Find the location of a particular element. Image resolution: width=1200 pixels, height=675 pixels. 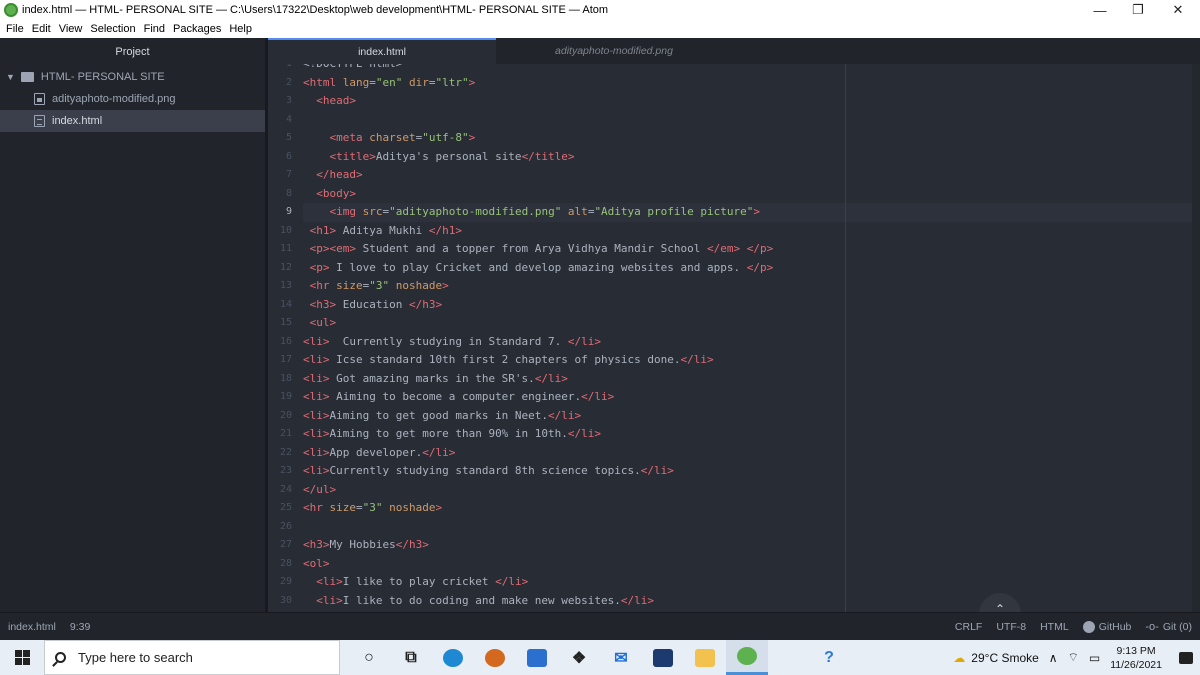

status-git: -o- Git (0) is located at coordinates (1168, 627).